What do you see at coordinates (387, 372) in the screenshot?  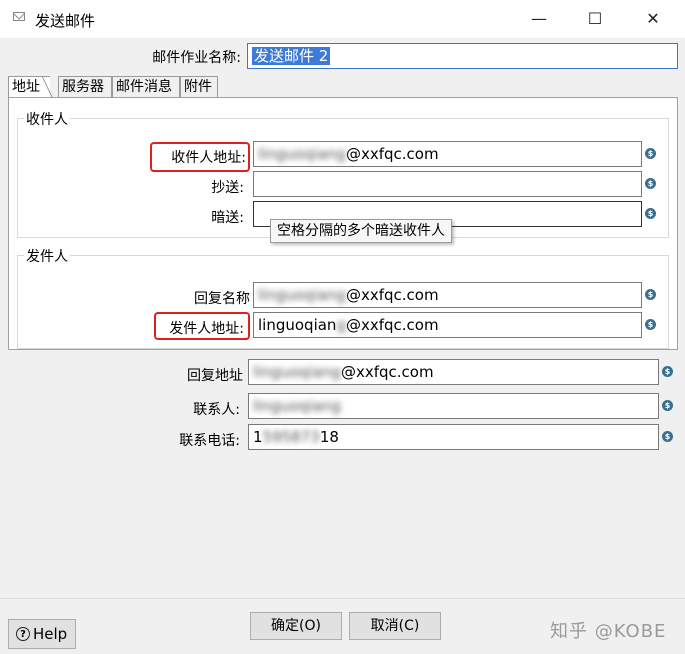 I see `reply-address-value: @xxfqc.com` at bounding box center [387, 372].